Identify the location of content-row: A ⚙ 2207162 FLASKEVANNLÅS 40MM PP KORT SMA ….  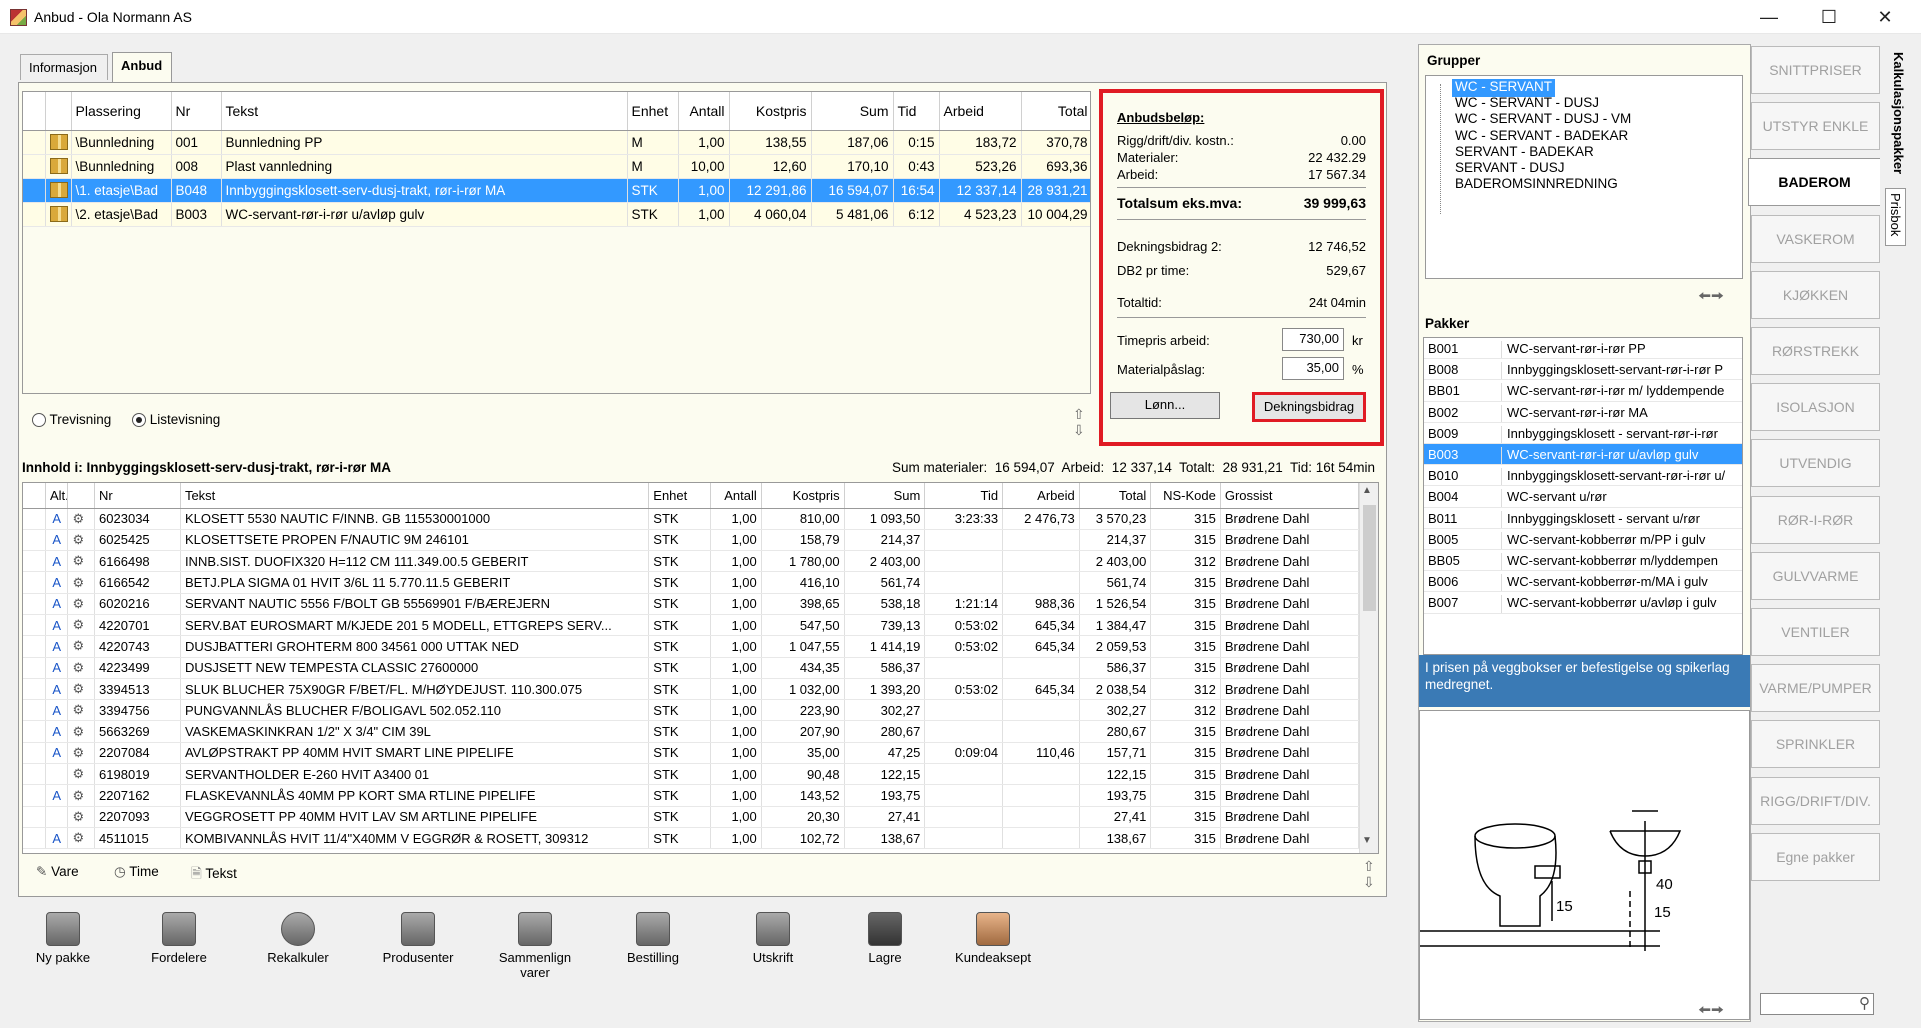
(691, 795).